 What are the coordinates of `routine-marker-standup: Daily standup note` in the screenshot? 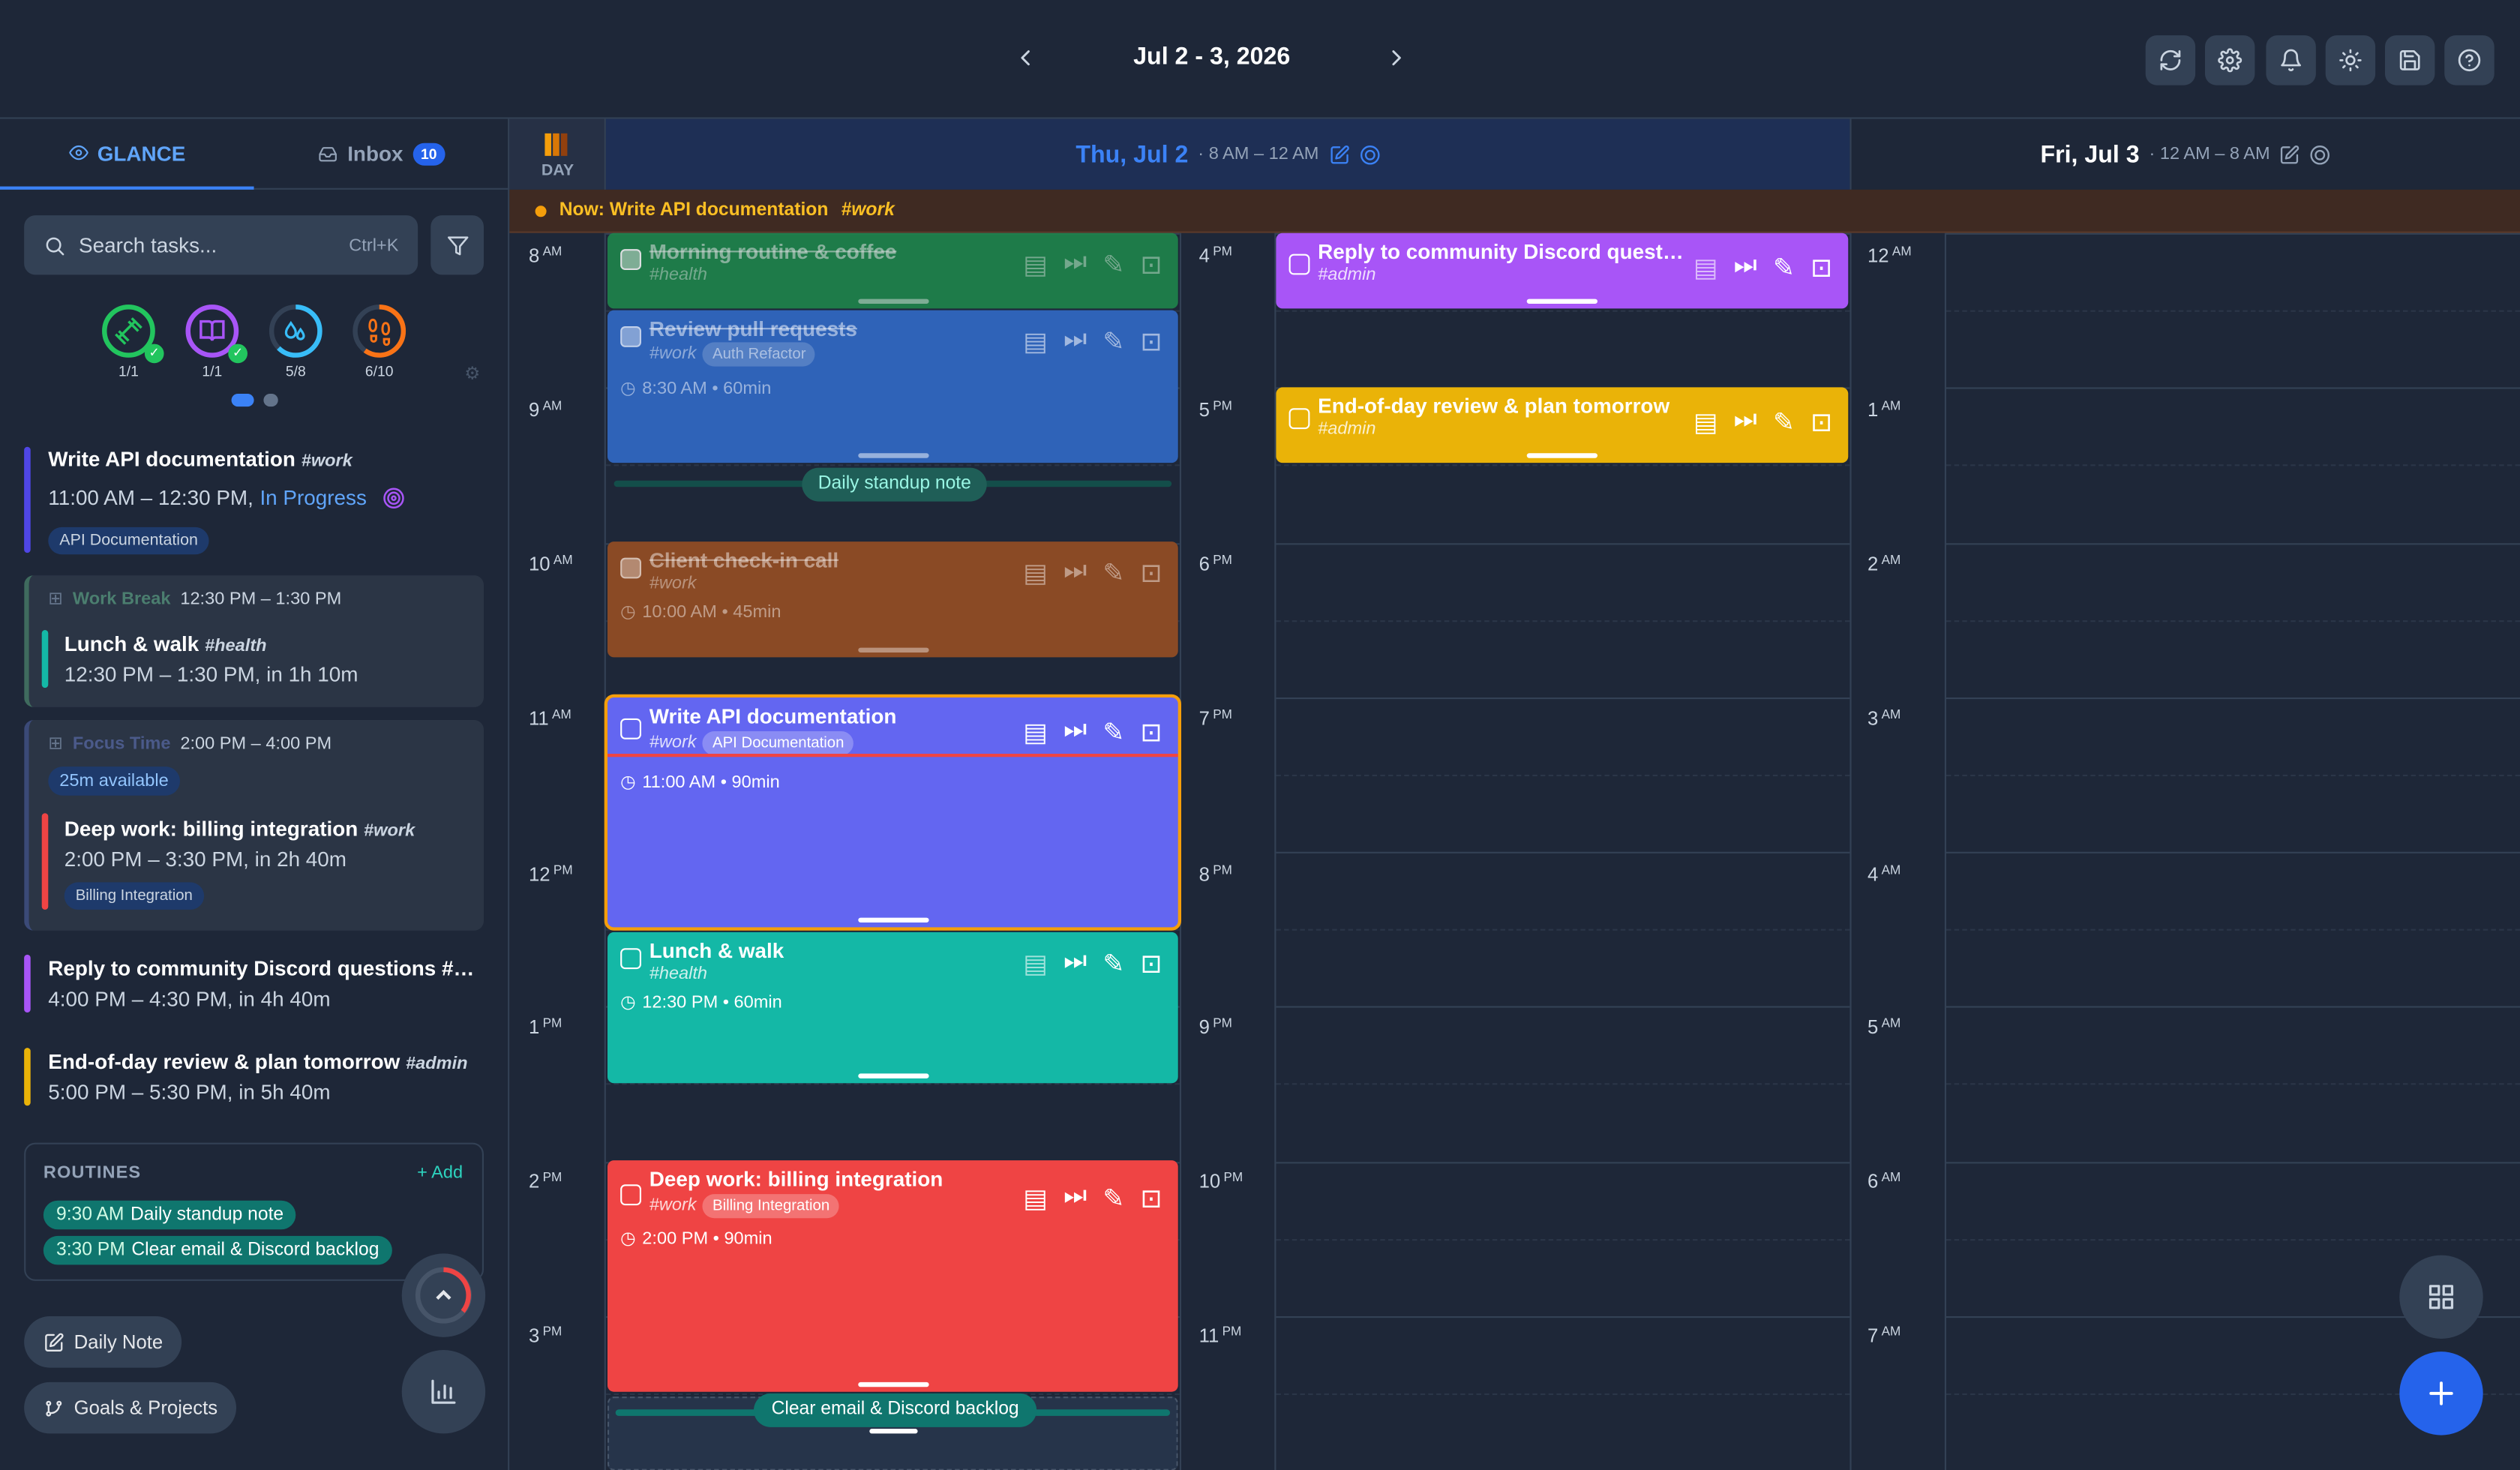 It's located at (895, 484).